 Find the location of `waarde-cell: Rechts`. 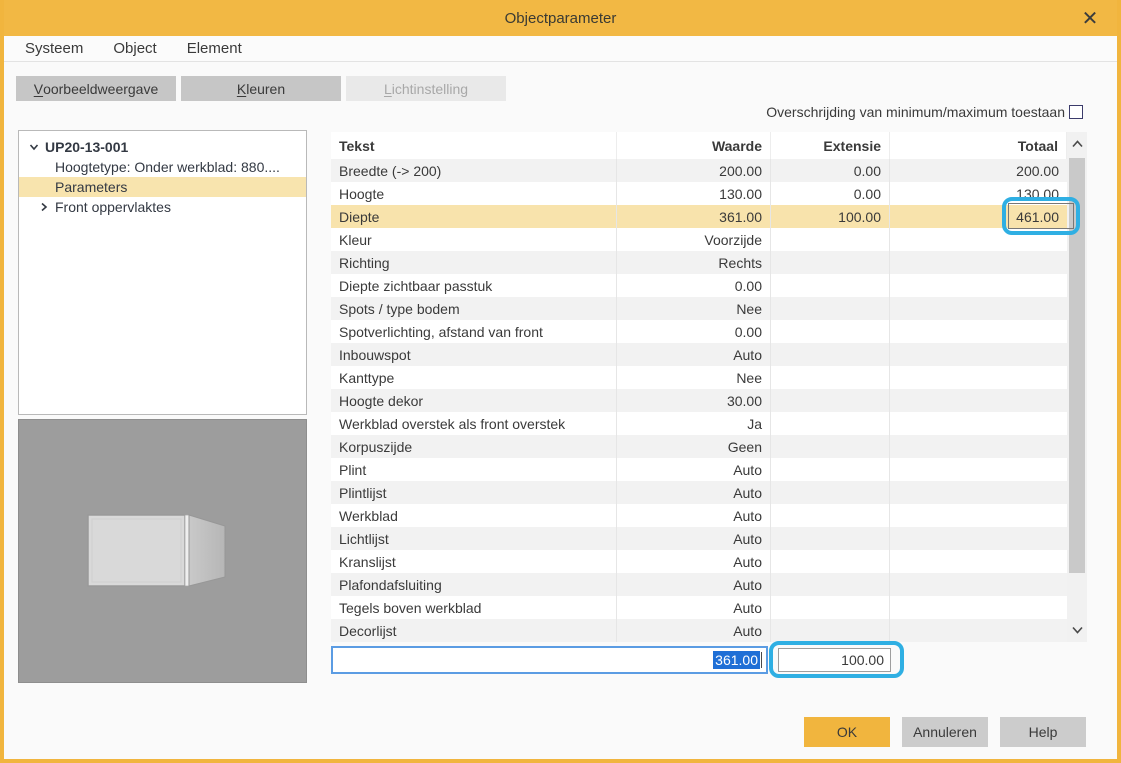

waarde-cell: Rechts is located at coordinates (694, 262).